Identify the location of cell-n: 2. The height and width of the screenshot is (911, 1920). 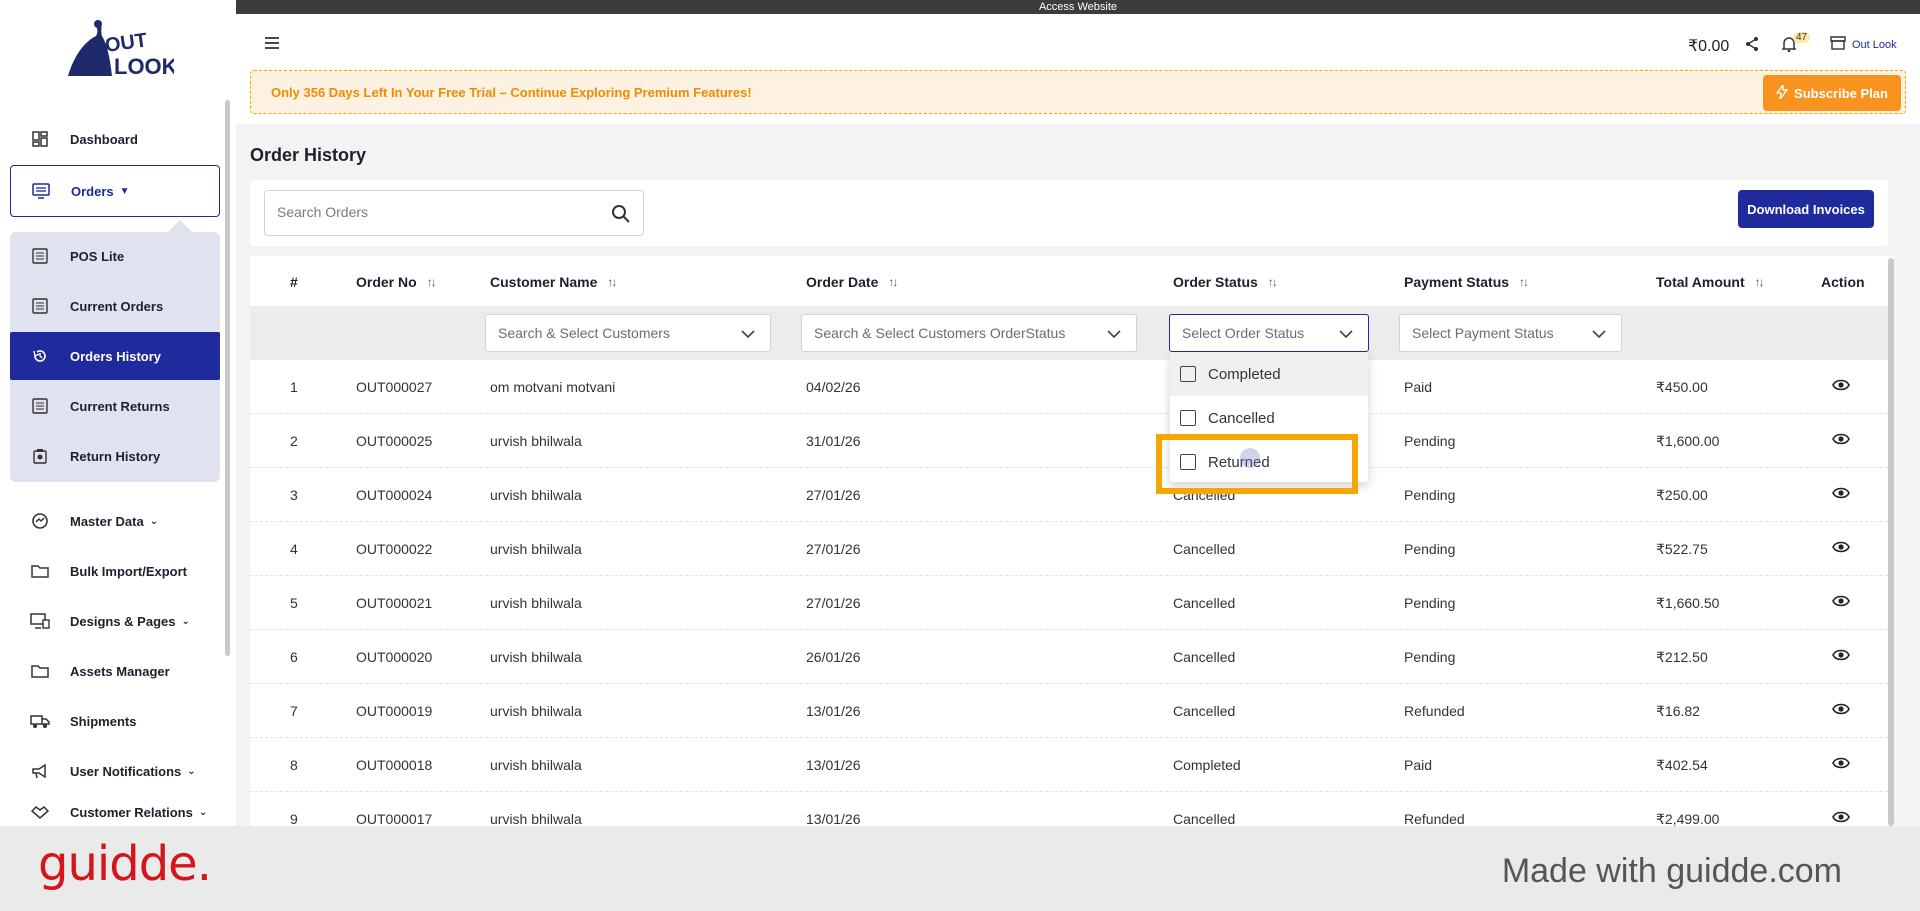
(294, 441).